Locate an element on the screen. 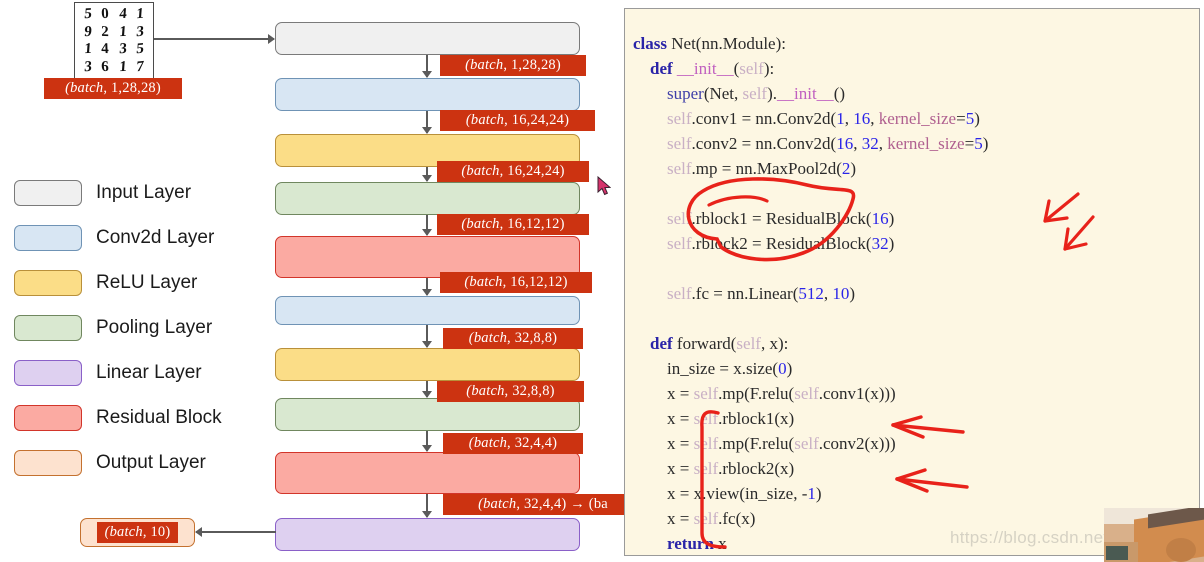  code-token: .rblock2(x) is located at coordinates (756, 468).